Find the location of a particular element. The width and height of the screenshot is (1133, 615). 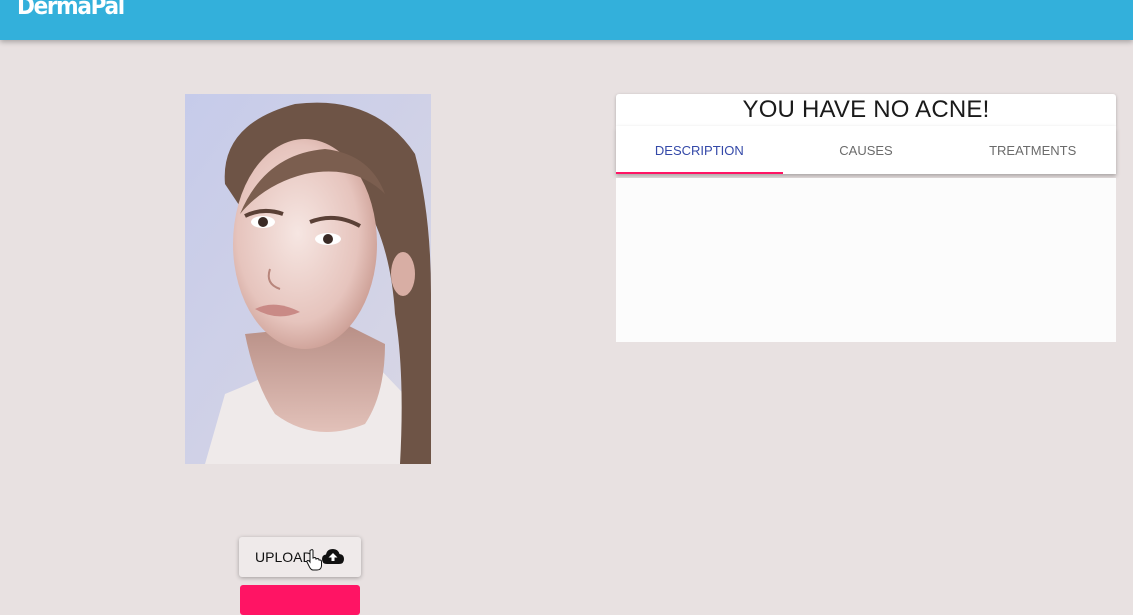

tab-causes: CAUSES is located at coordinates (866, 150).